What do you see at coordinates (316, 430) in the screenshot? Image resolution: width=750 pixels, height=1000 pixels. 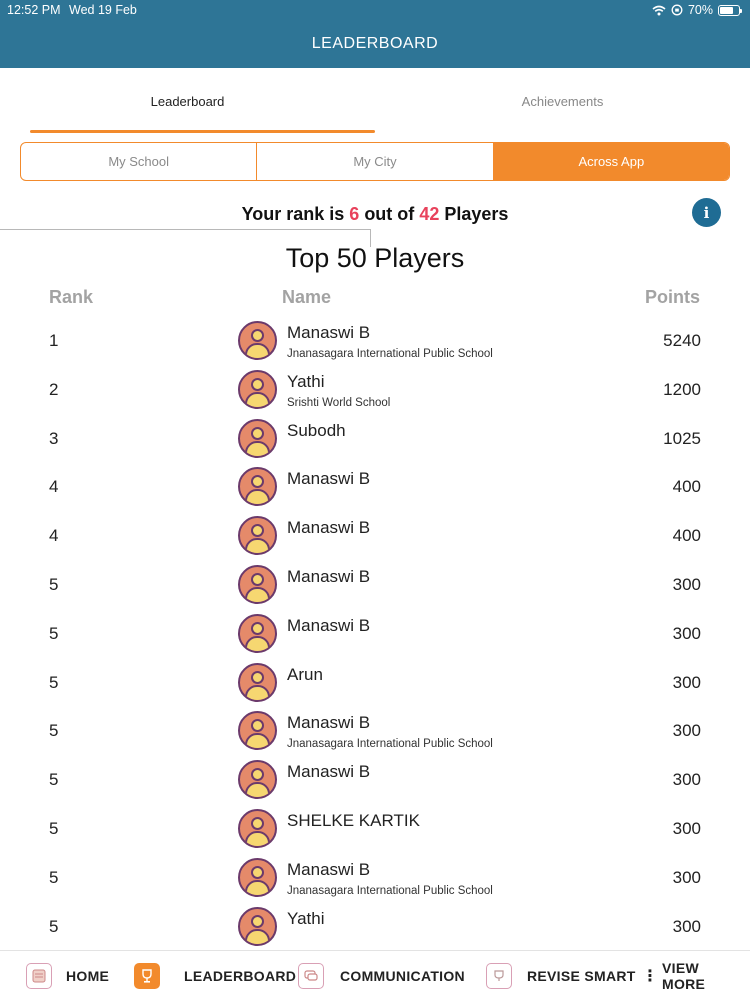 I see `player-name: Subodh` at bounding box center [316, 430].